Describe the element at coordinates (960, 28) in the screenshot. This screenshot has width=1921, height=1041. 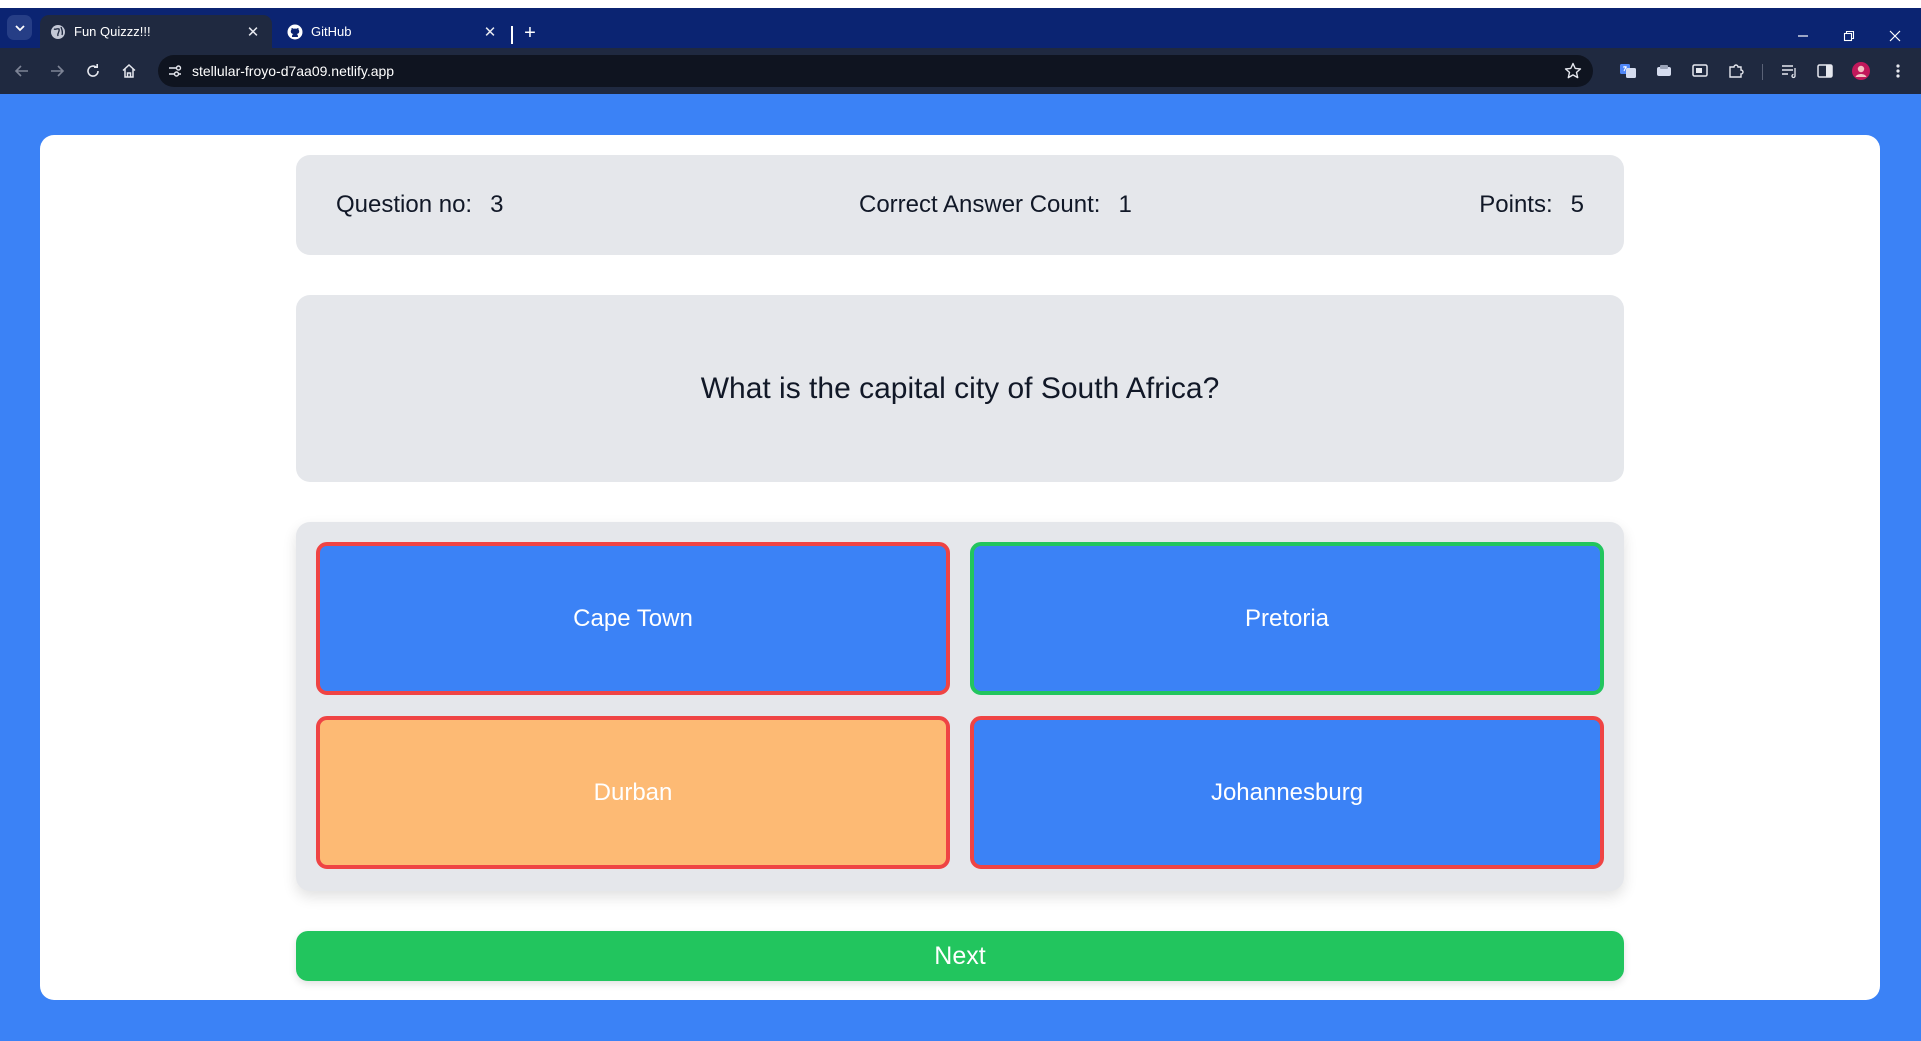
I see `browser-tab-strip: Fun Quizzz!!! ✕ GitHub ✕ +` at that location.